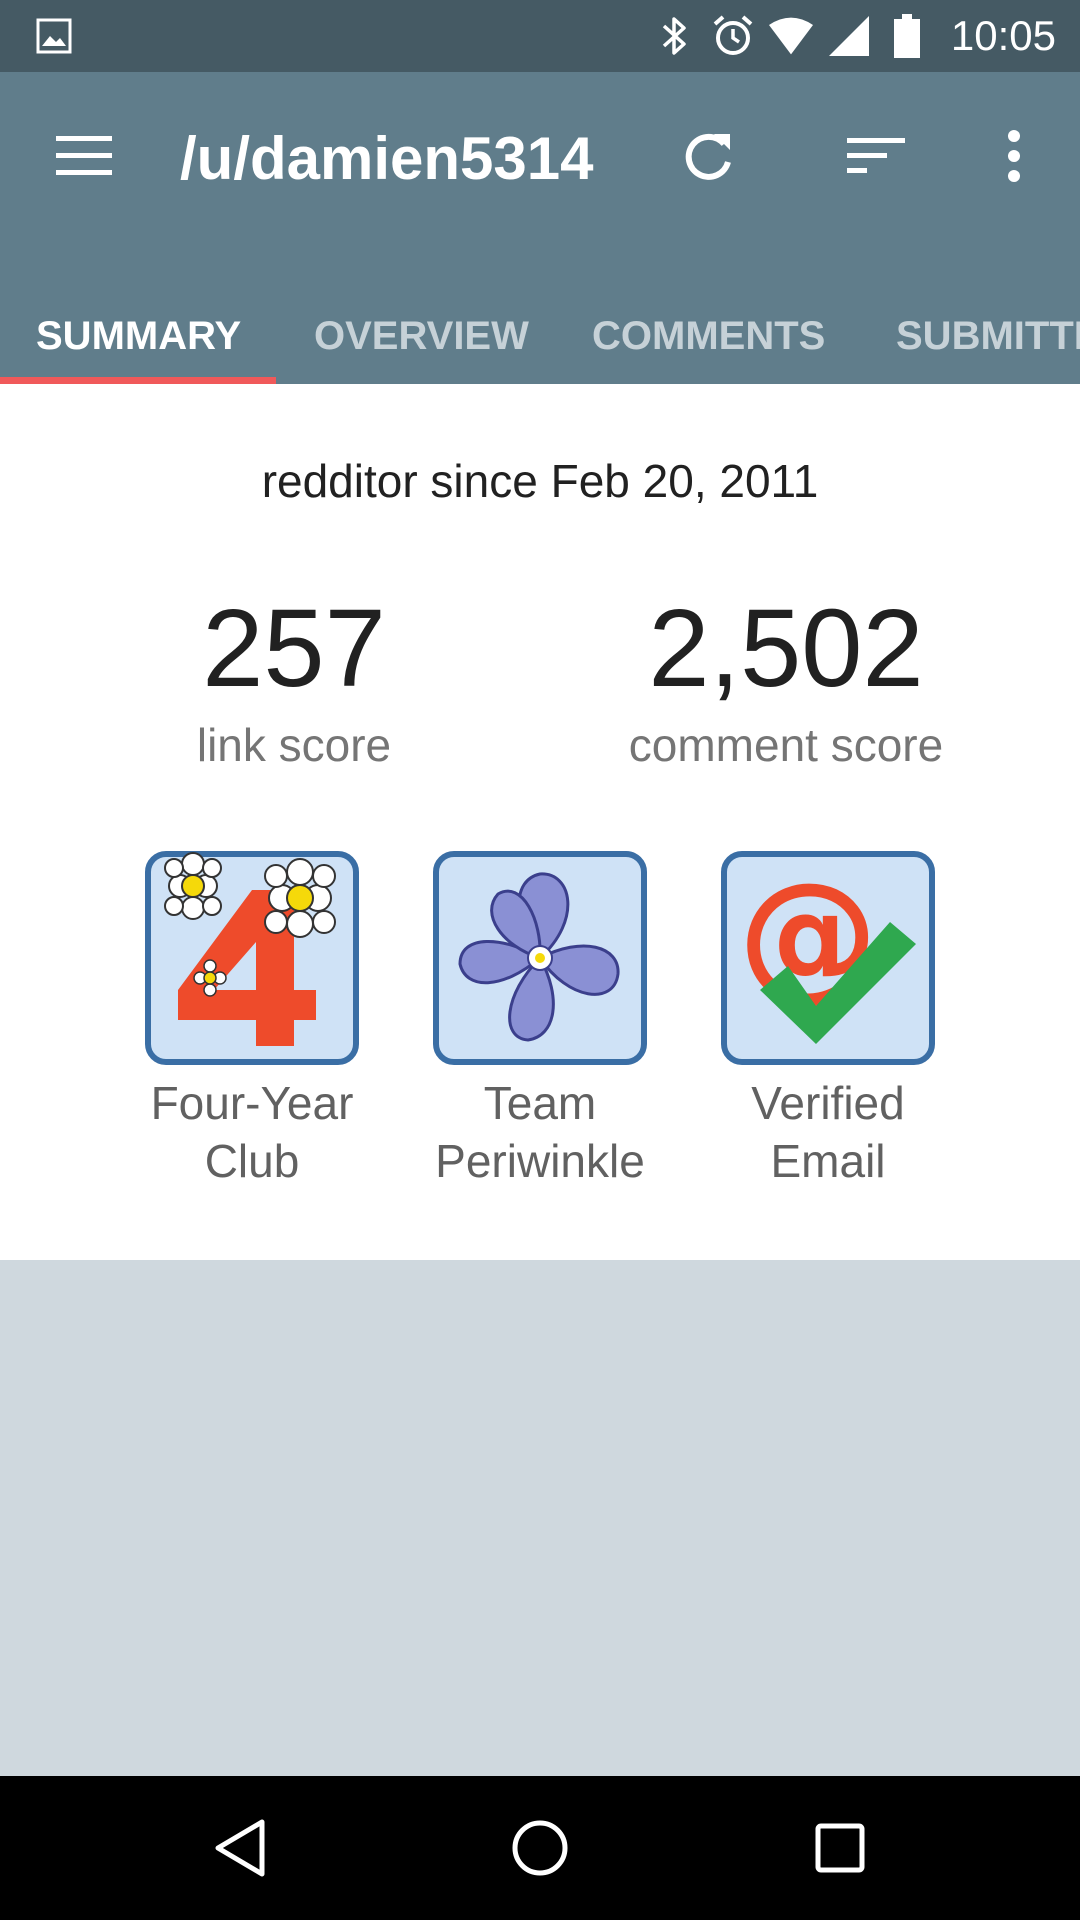  I want to click on tab-comments: COMMENTS, so click(708, 336).